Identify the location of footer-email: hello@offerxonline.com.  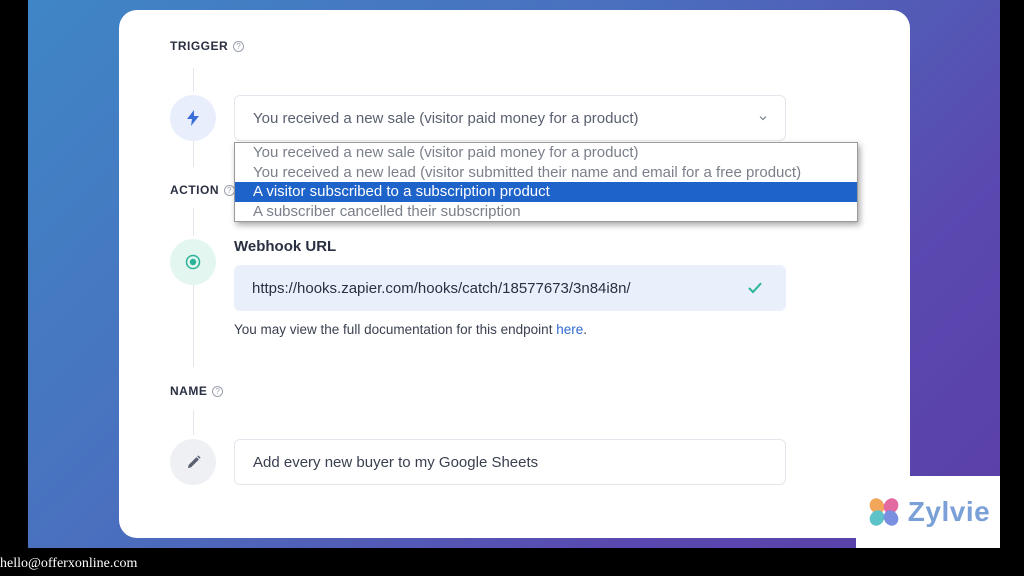
(69, 563).